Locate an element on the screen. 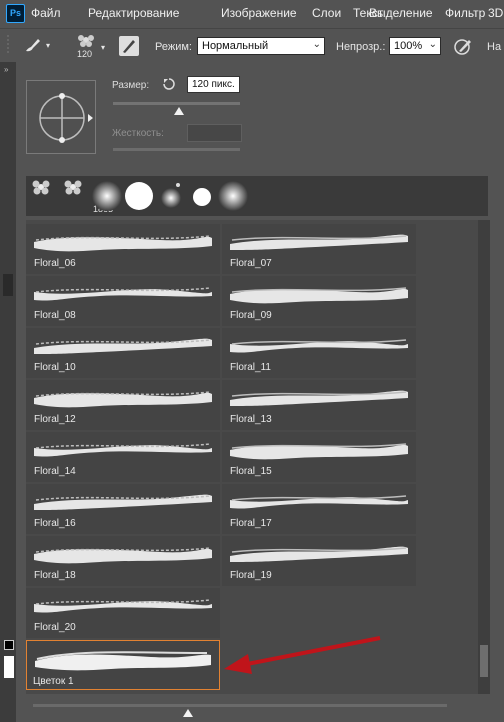  soft-round-large-icon is located at coordinates (233, 196).